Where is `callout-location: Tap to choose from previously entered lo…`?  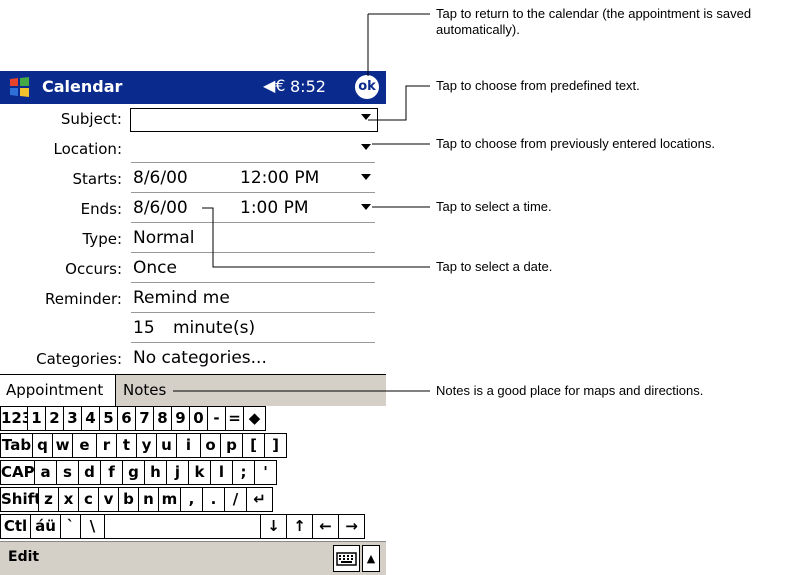 callout-location: Tap to choose from previously entered lo… is located at coordinates (575, 143).